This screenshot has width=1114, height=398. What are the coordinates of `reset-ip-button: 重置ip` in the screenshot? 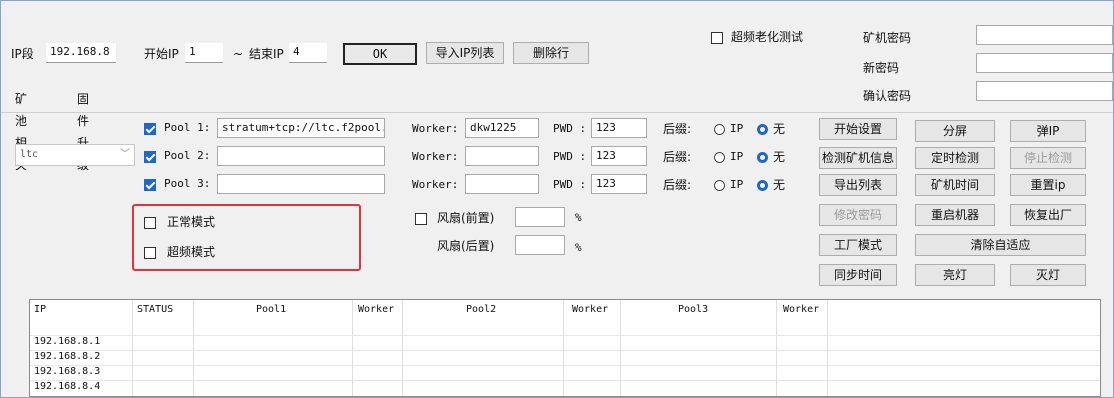 It's located at (1048, 185).